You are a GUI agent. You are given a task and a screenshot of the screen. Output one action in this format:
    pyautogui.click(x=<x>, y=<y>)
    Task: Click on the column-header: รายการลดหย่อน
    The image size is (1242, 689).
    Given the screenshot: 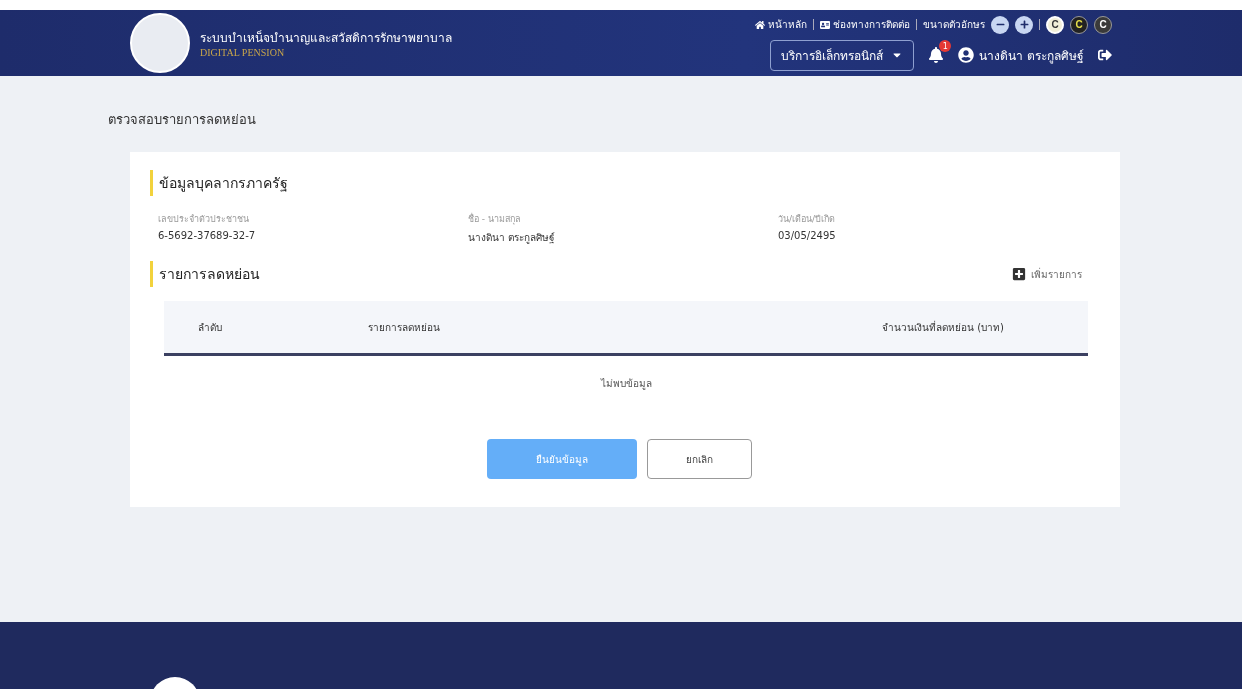 What is the action you would take?
    pyautogui.click(x=404, y=327)
    